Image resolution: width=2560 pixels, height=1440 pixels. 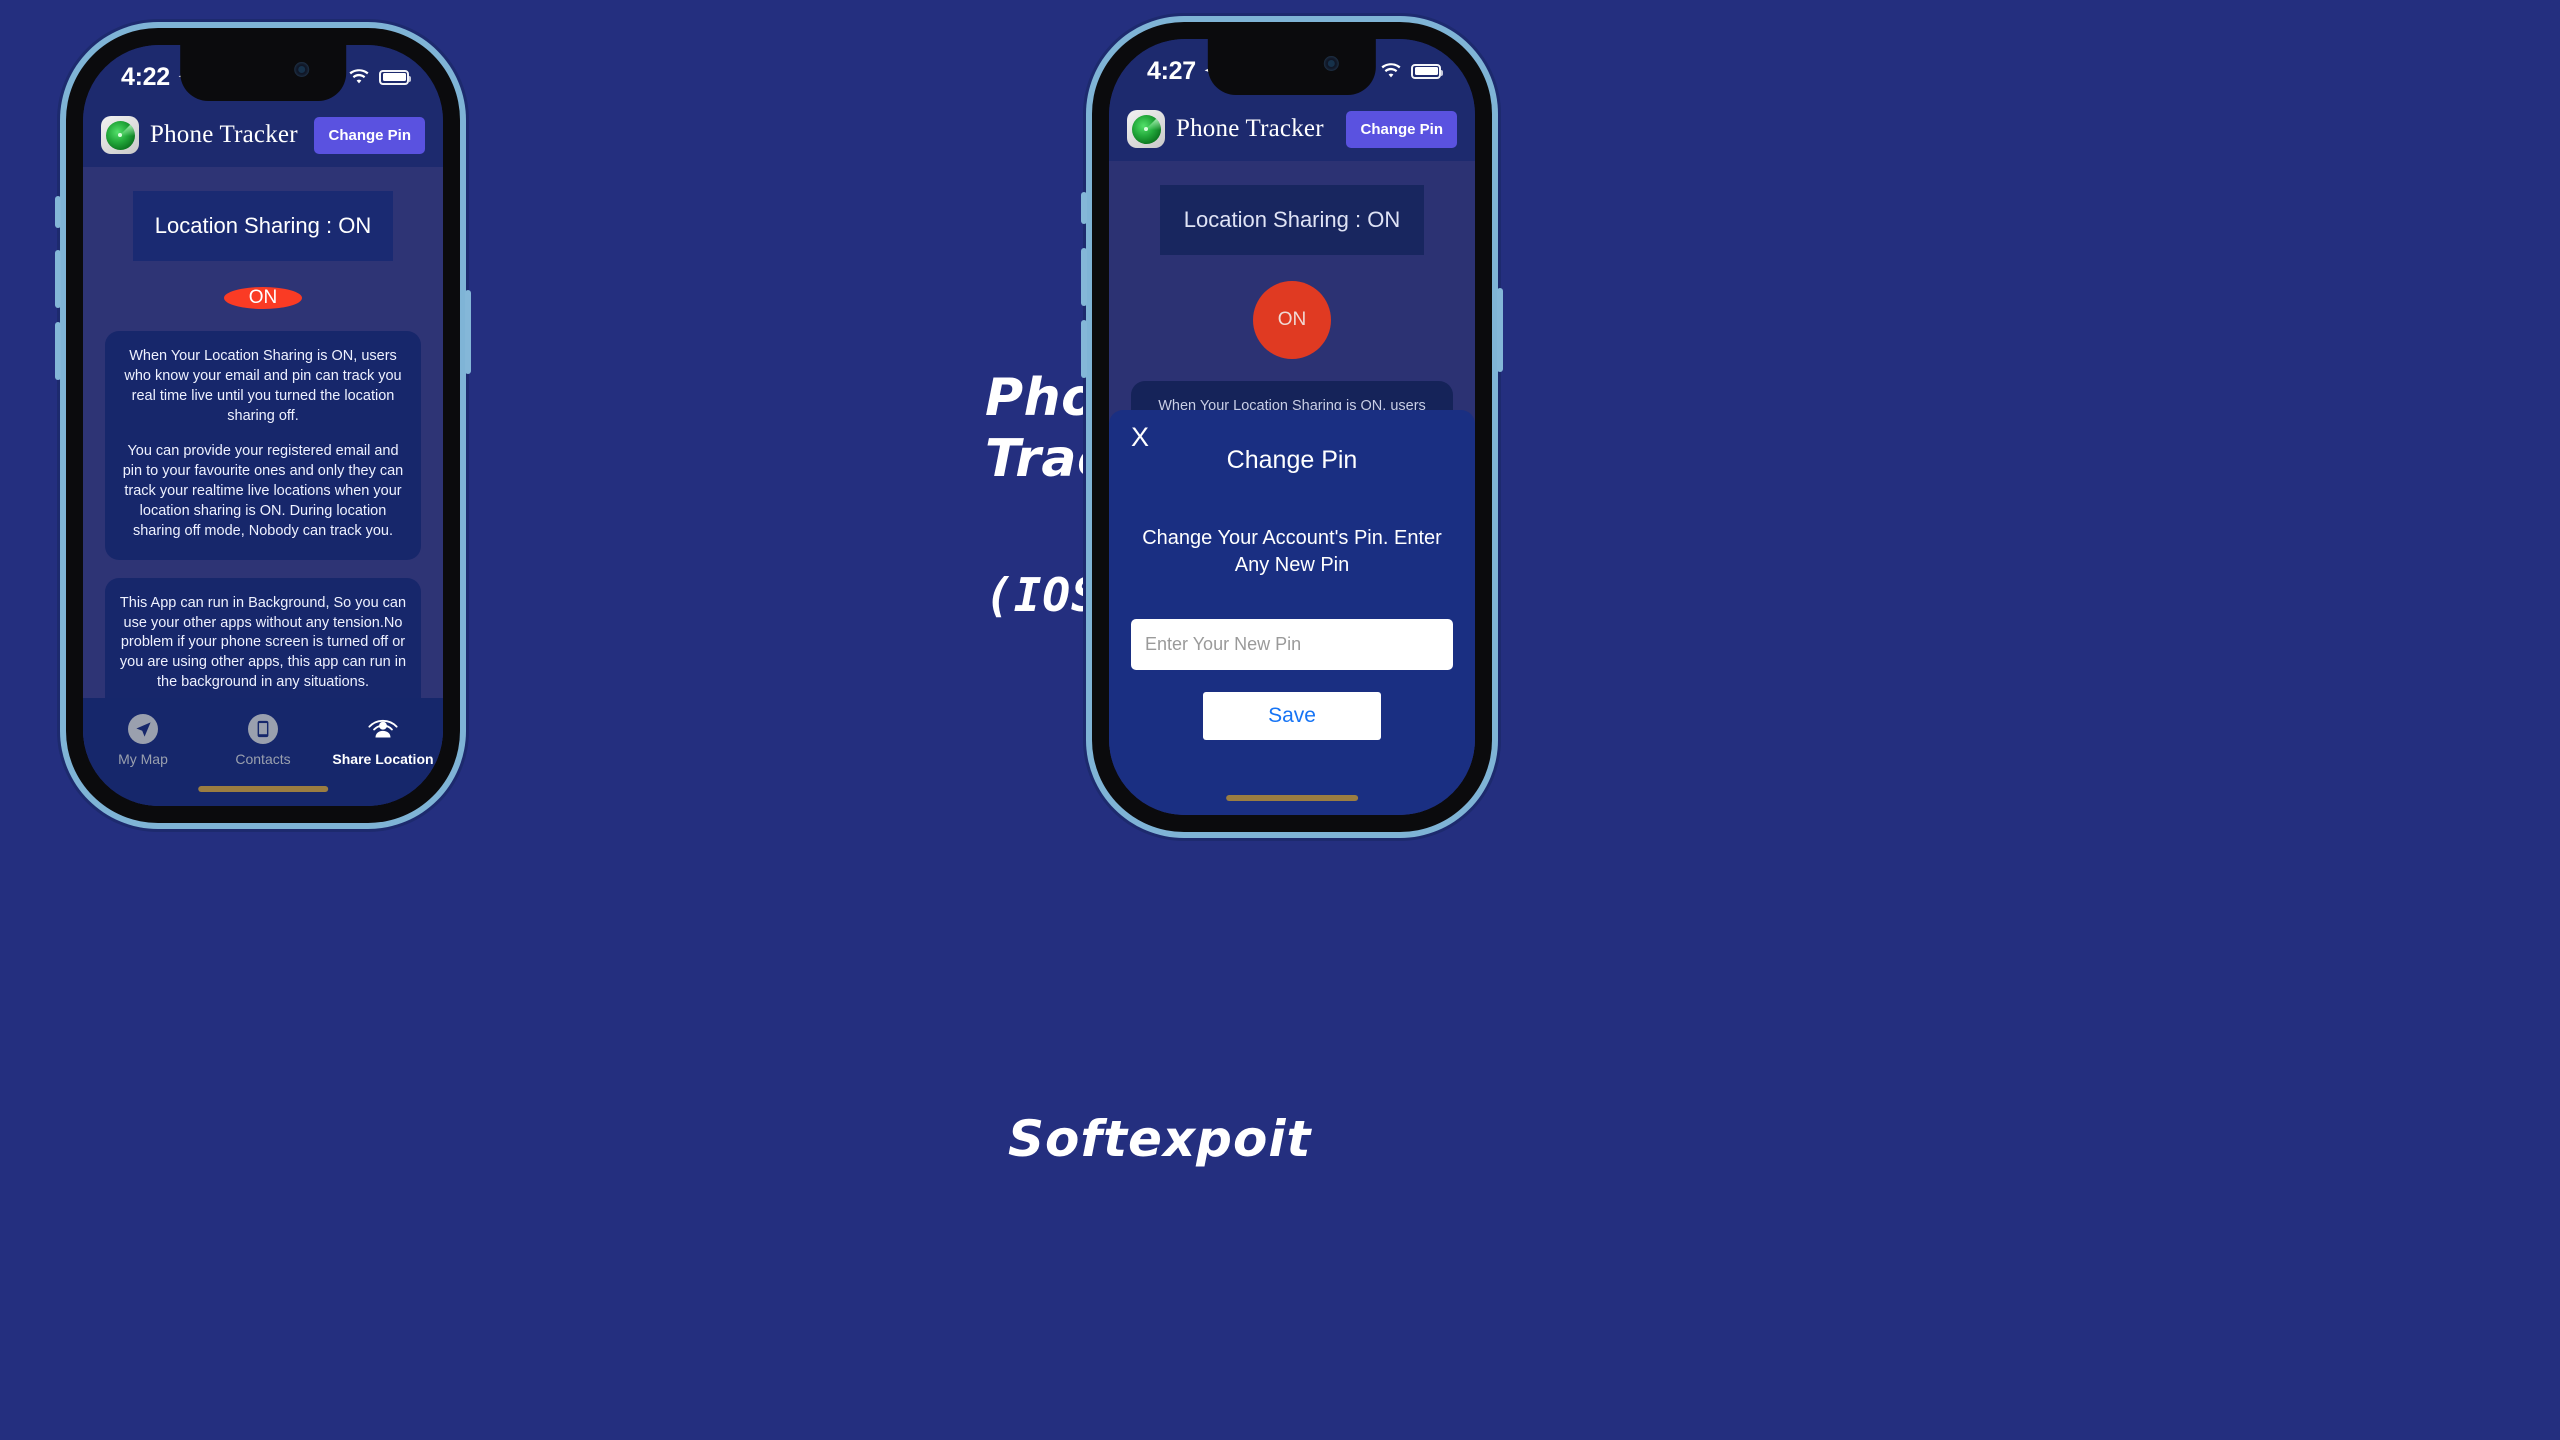 What do you see at coordinates (1160, 1139) in the screenshot?
I see `promo-brand: Softexpoit` at bounding box center [1160, 1139].